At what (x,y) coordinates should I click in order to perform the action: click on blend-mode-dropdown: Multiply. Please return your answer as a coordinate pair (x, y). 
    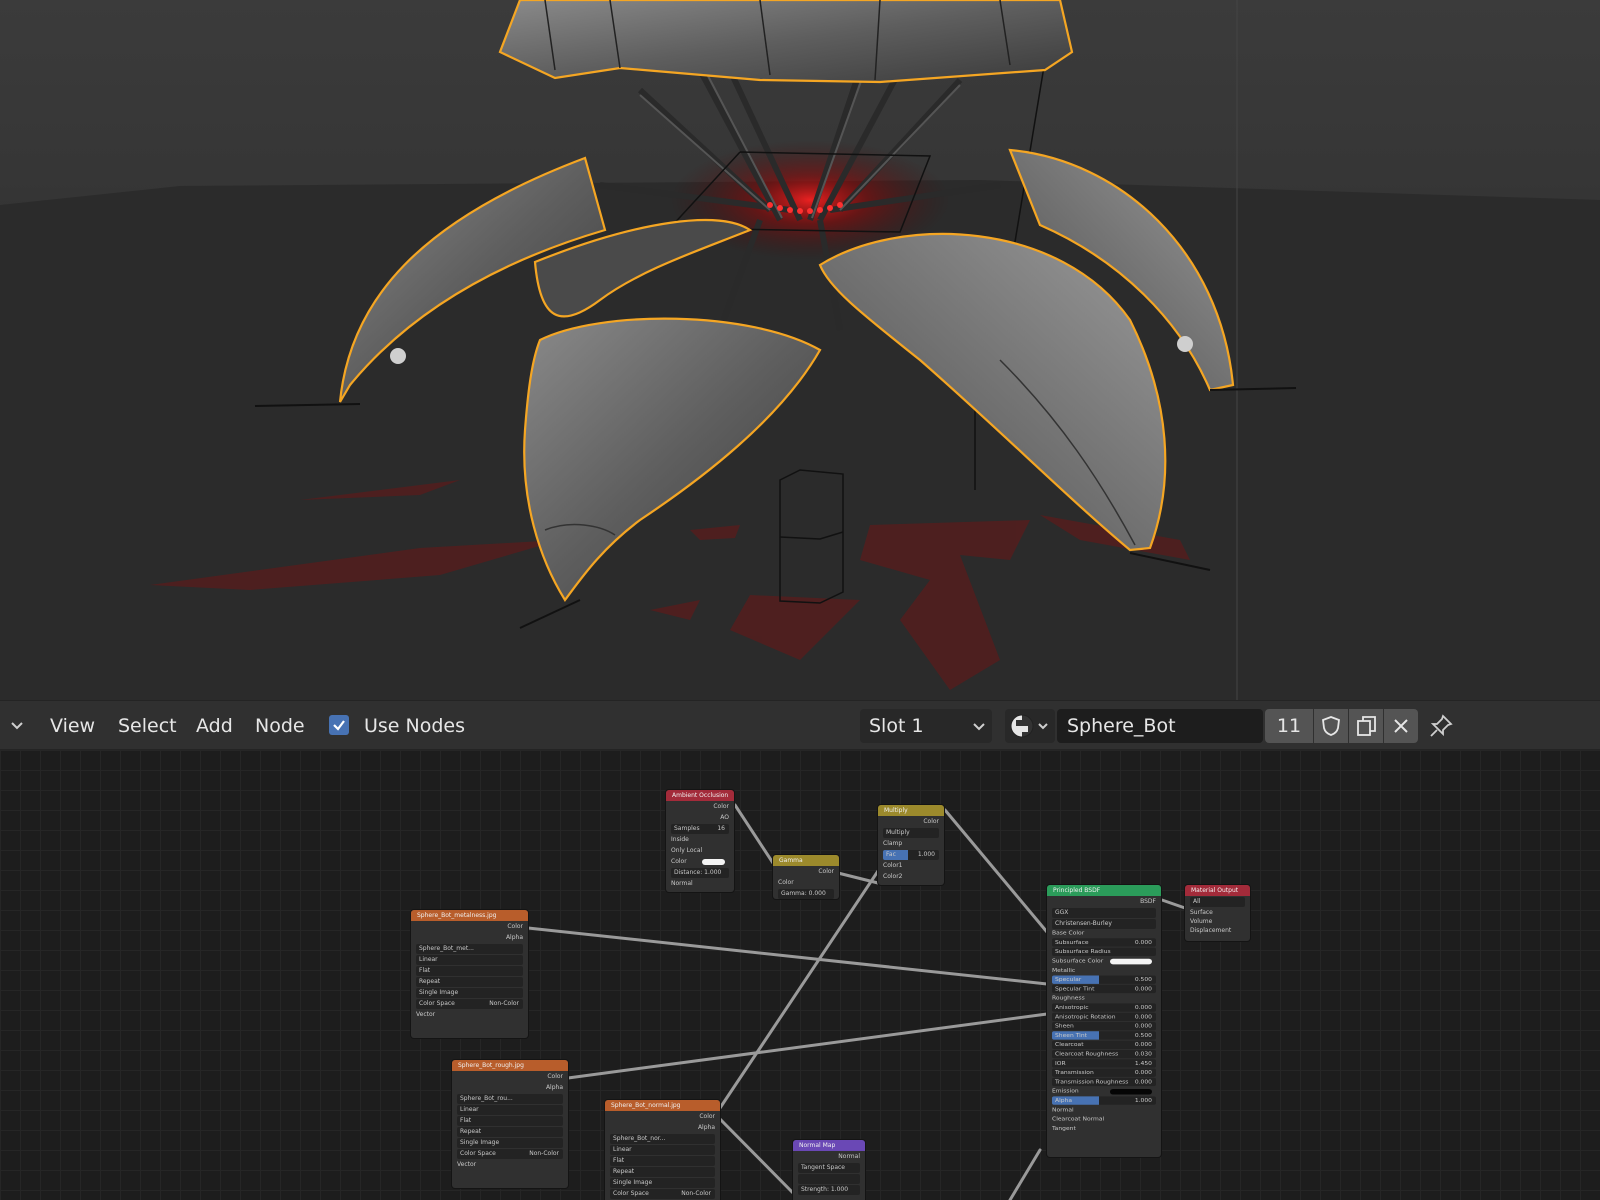
    Looking at the image, I should click on (911, 833).